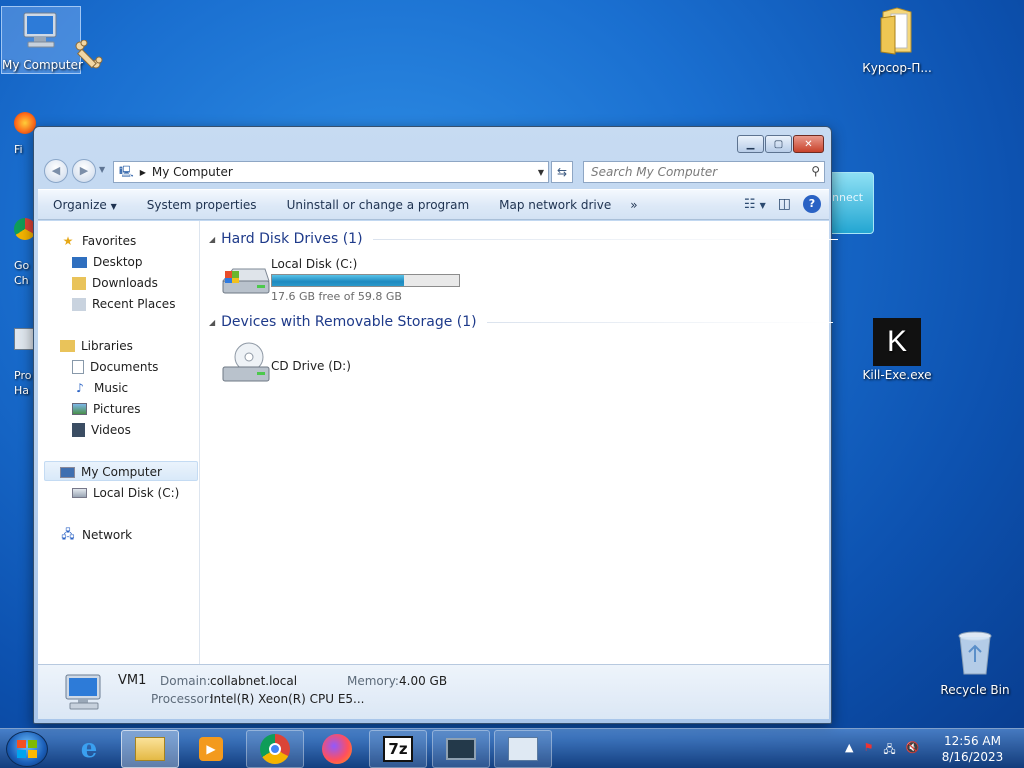 Image resolution: width=1024 pixels, height=768 pixels. Describe the element at coordinates (123, 304) in the screenshot. I see `nav-item-recent-places: Recent Places` at that location.